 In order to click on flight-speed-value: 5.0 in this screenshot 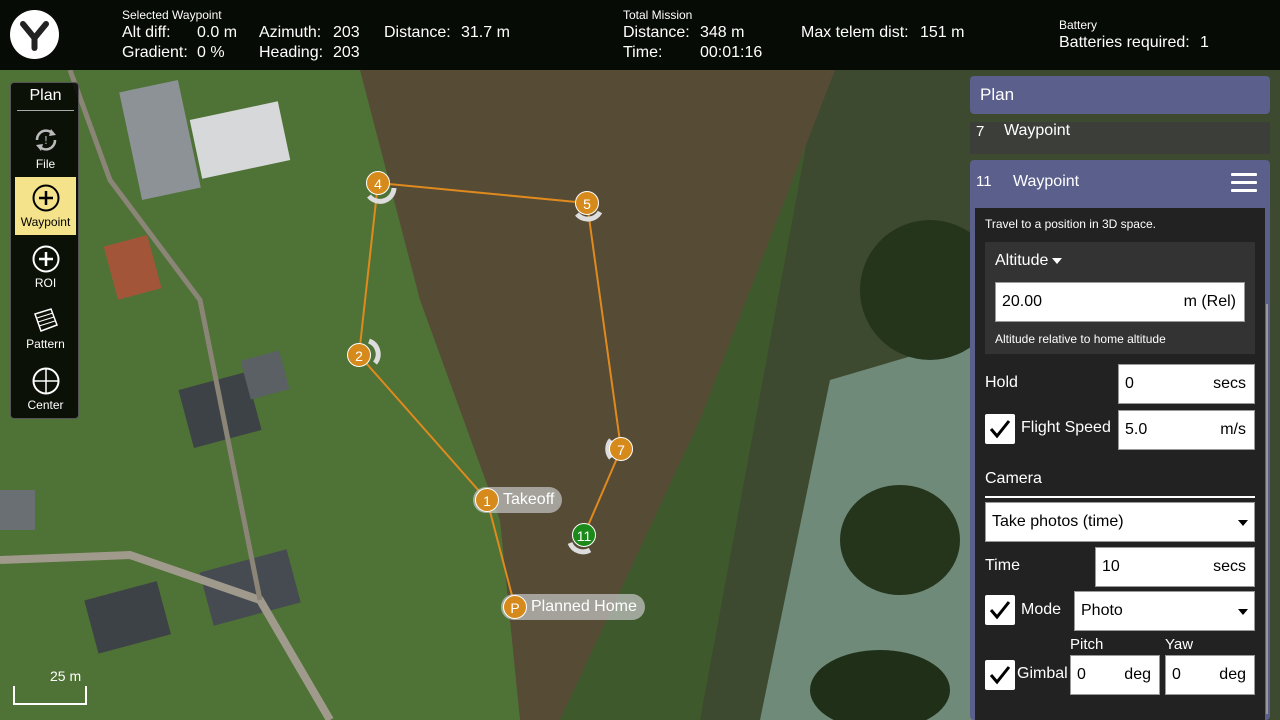, I will do `click(1136, 429)`.